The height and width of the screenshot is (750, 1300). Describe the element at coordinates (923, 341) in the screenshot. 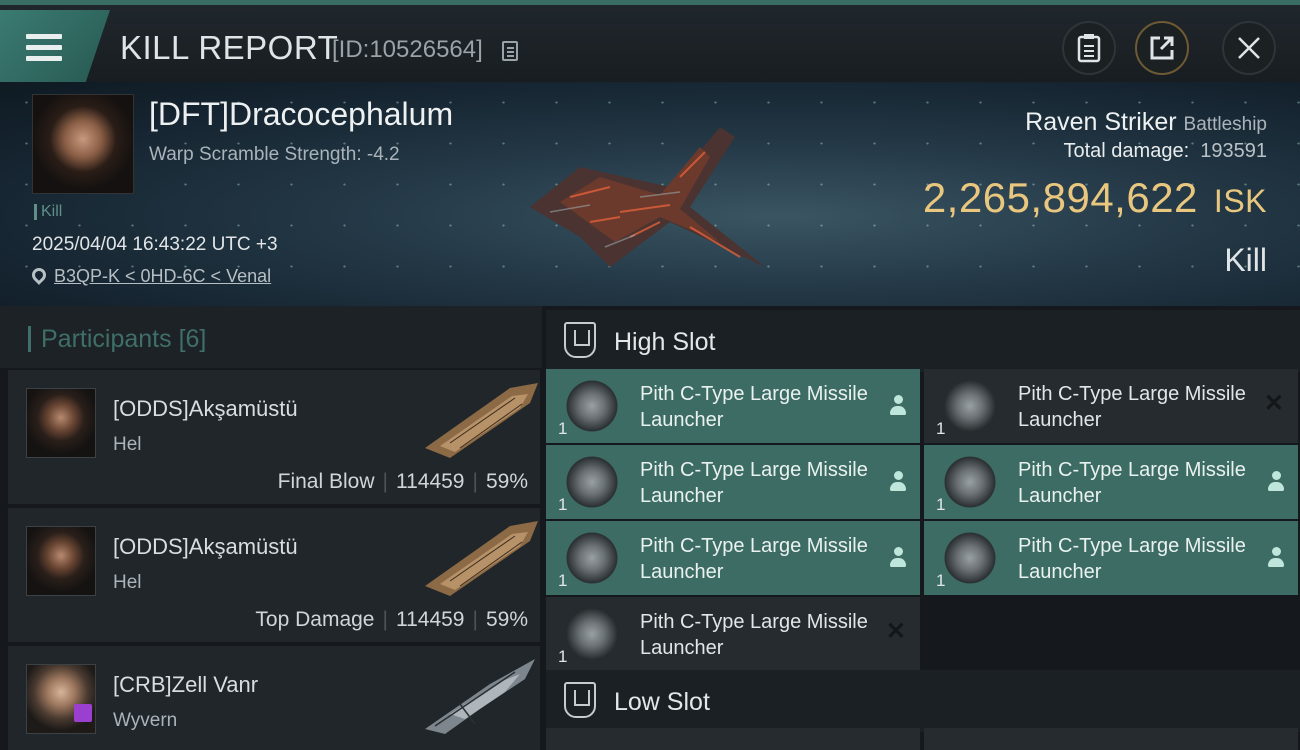

I see `high-slot-header: High Slot` at that location.